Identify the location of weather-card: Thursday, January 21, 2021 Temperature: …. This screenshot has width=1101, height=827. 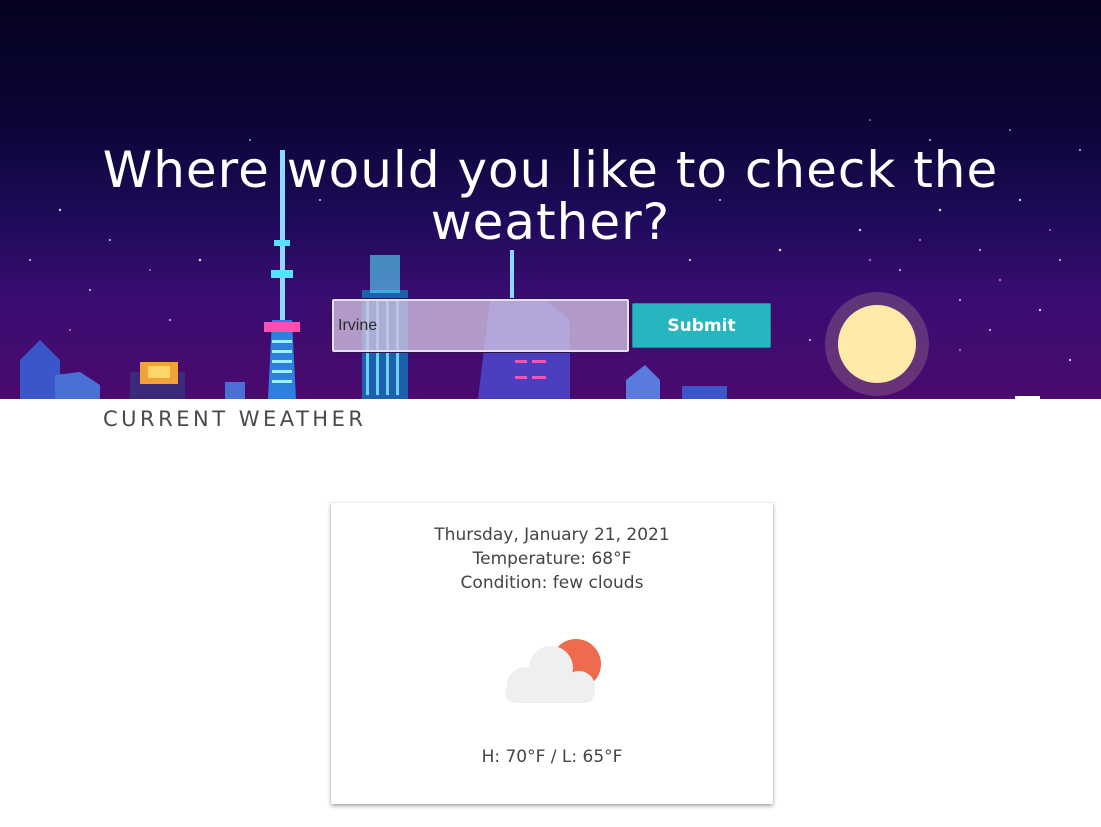
(552, 653).